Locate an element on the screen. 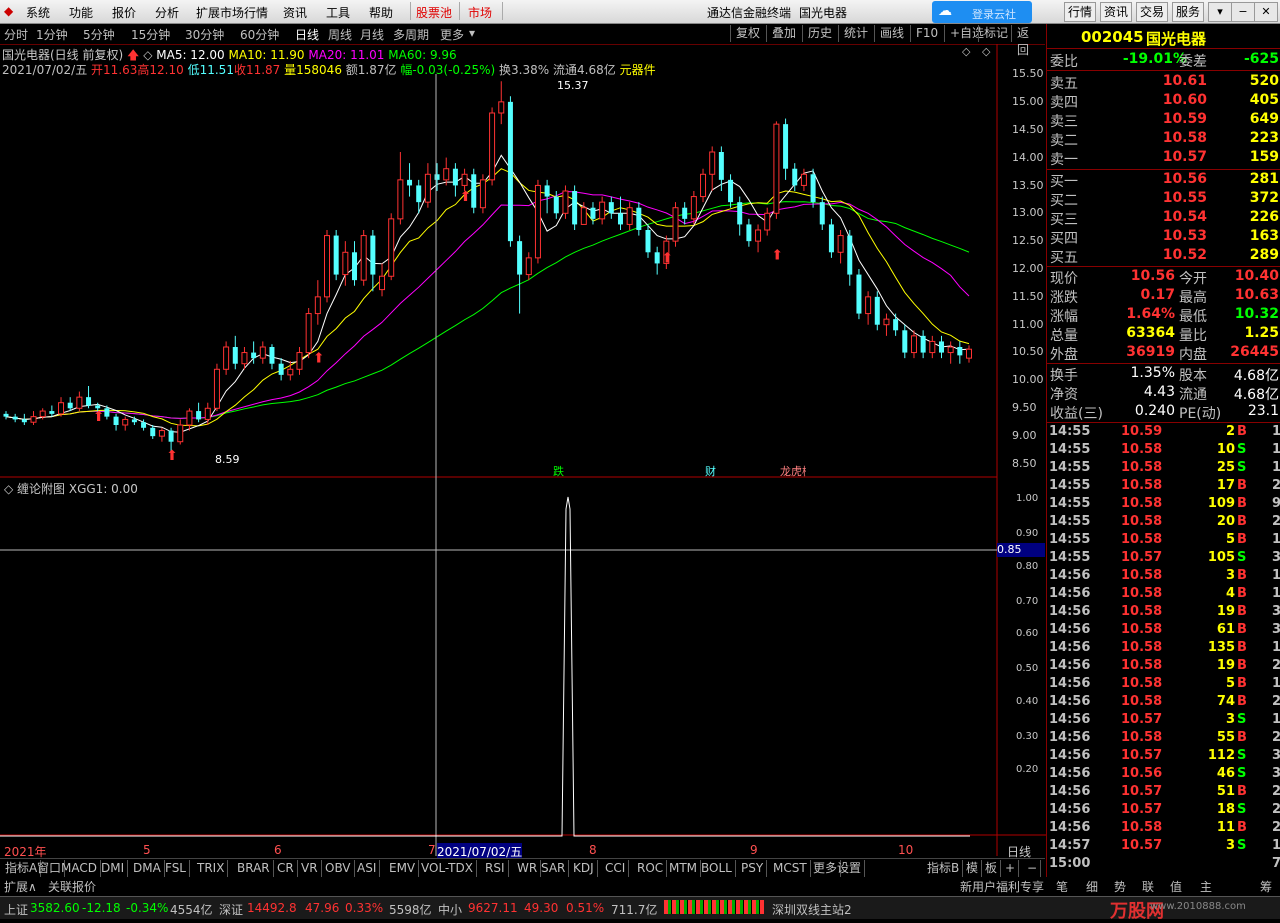 The height and width of the screenshot is (923, 1280). bid-row: 买一 10.56 281 is located at coordinates (1163, 180).